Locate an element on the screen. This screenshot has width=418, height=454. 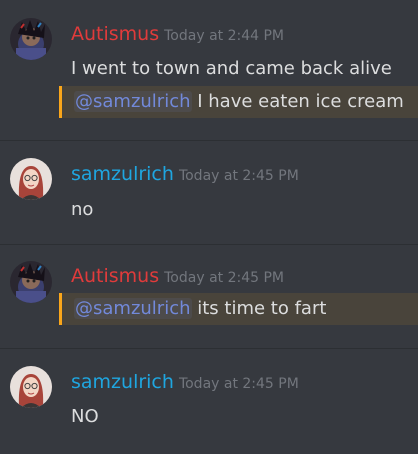
mention-message: @samzulrich I have eaten ice cream is located at coordinates (238, 102).